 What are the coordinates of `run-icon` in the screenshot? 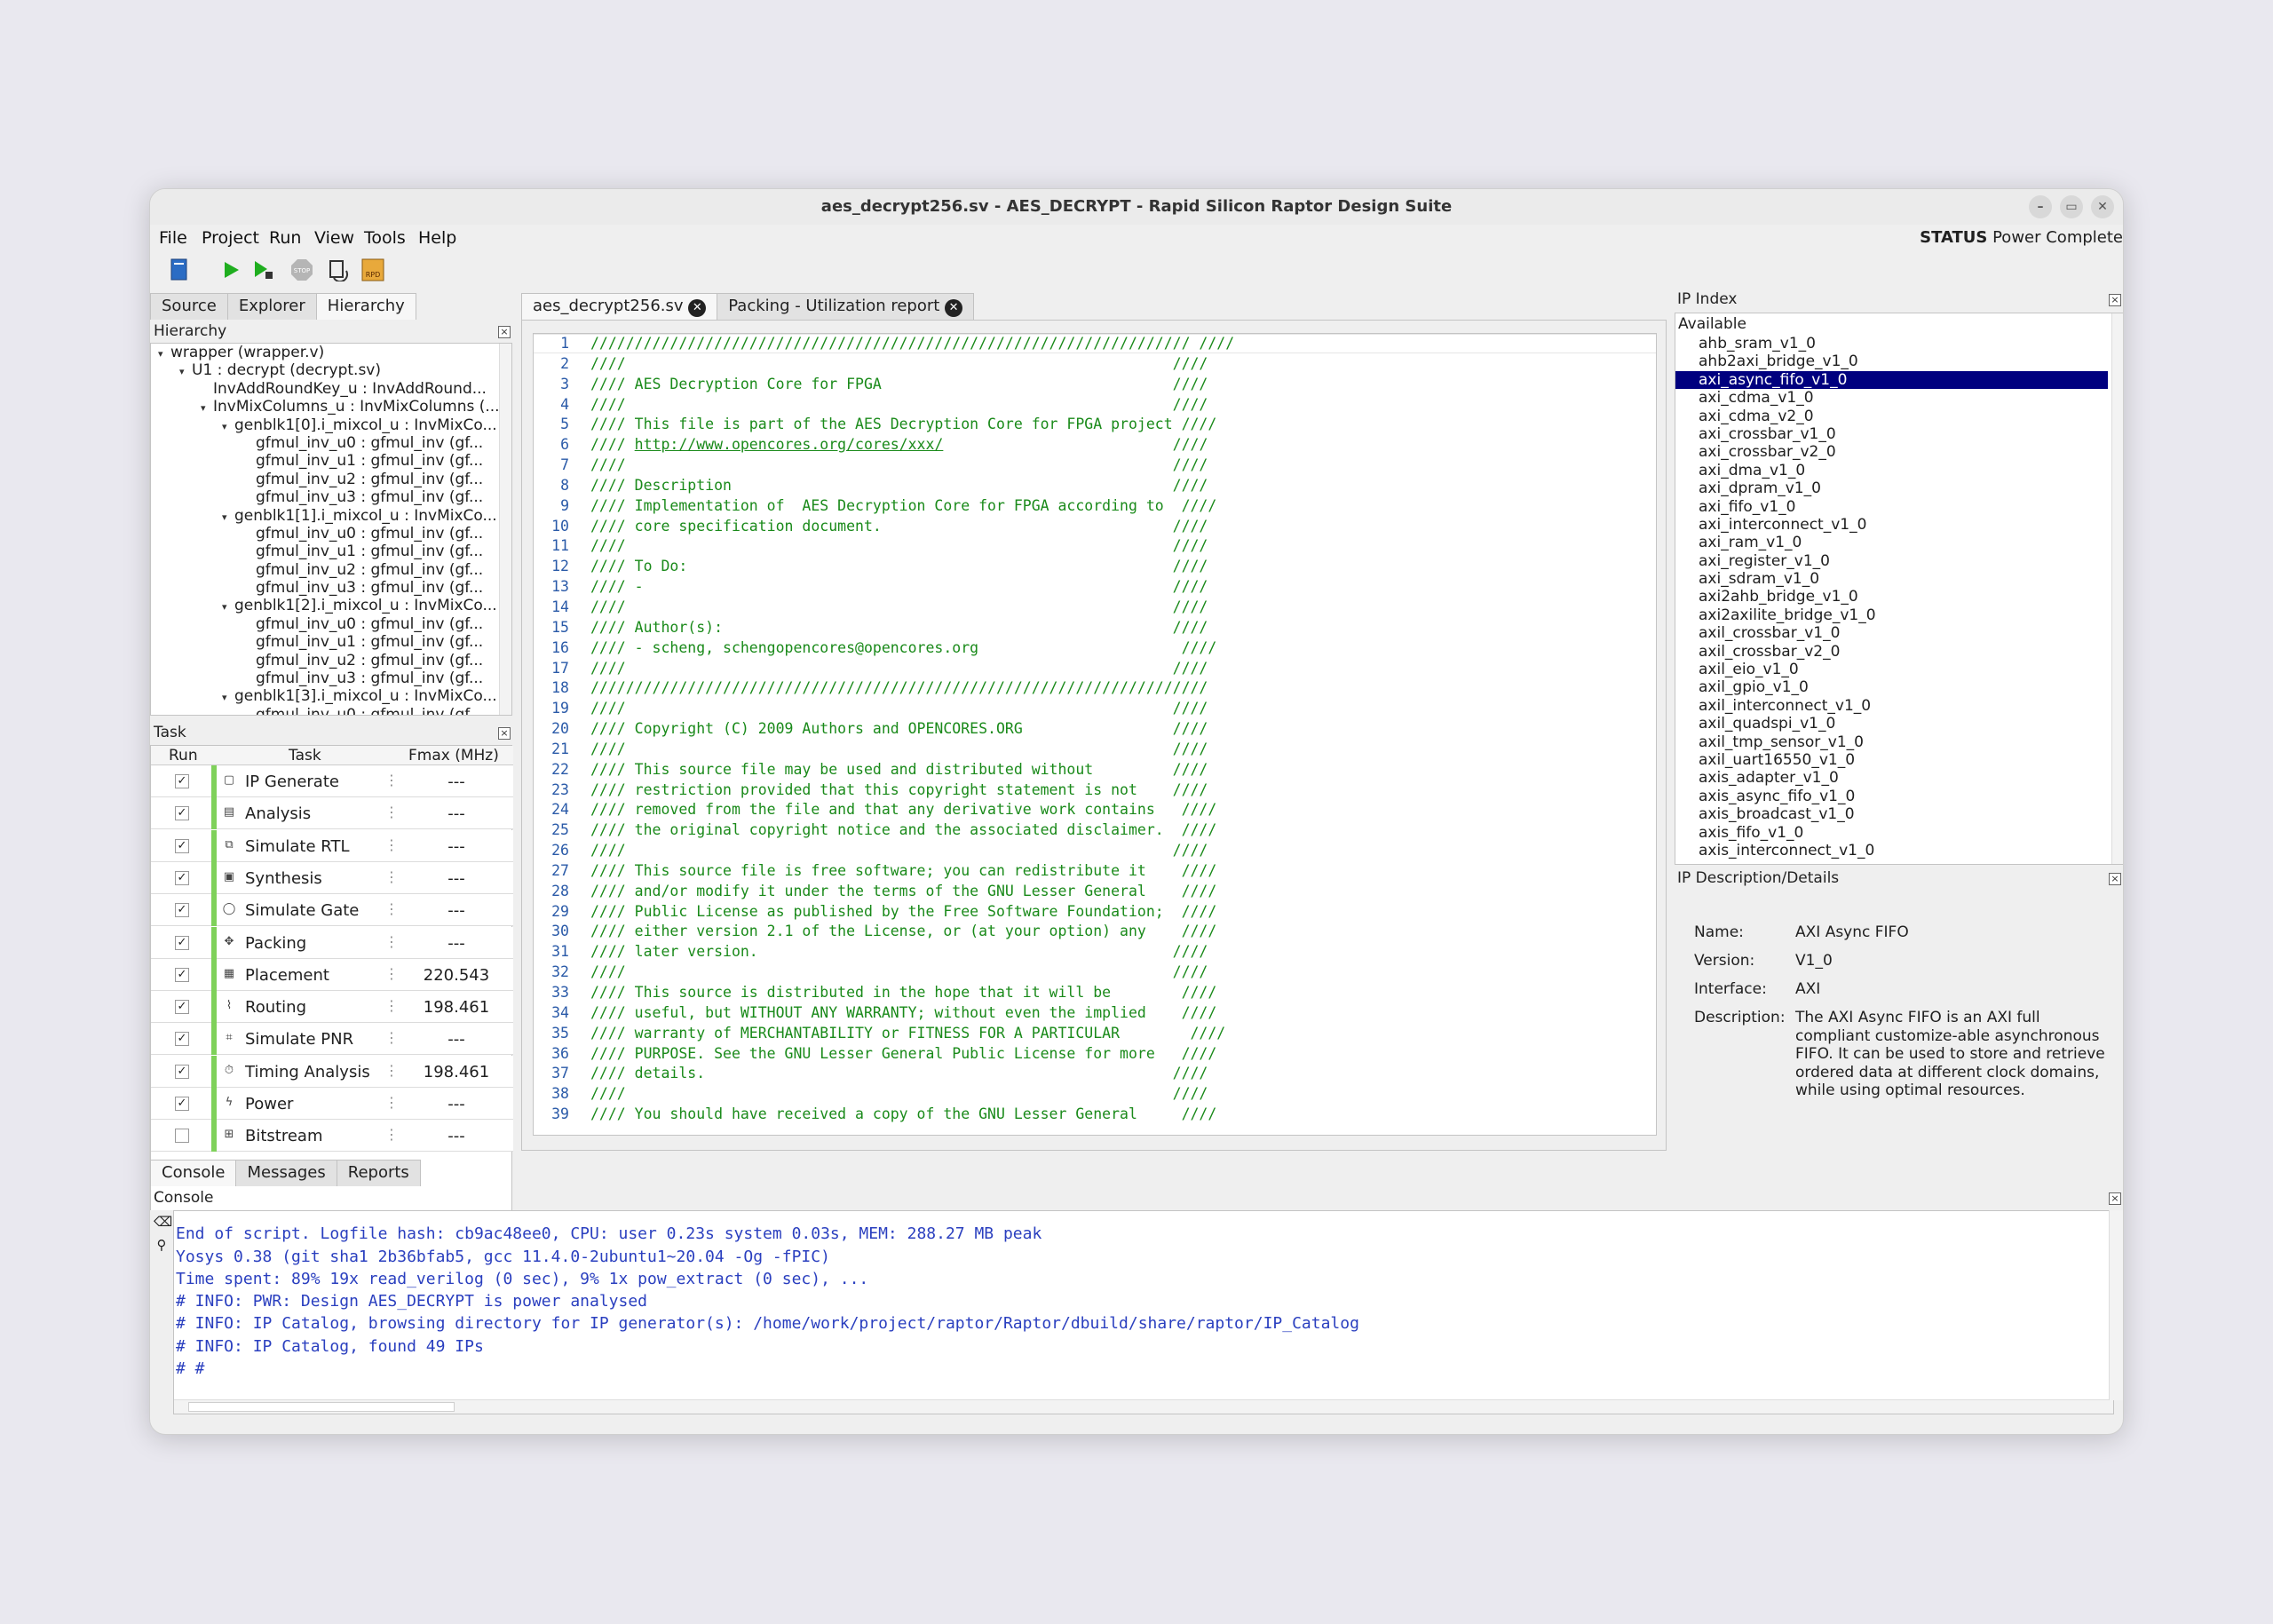 It's located at (231, 270).